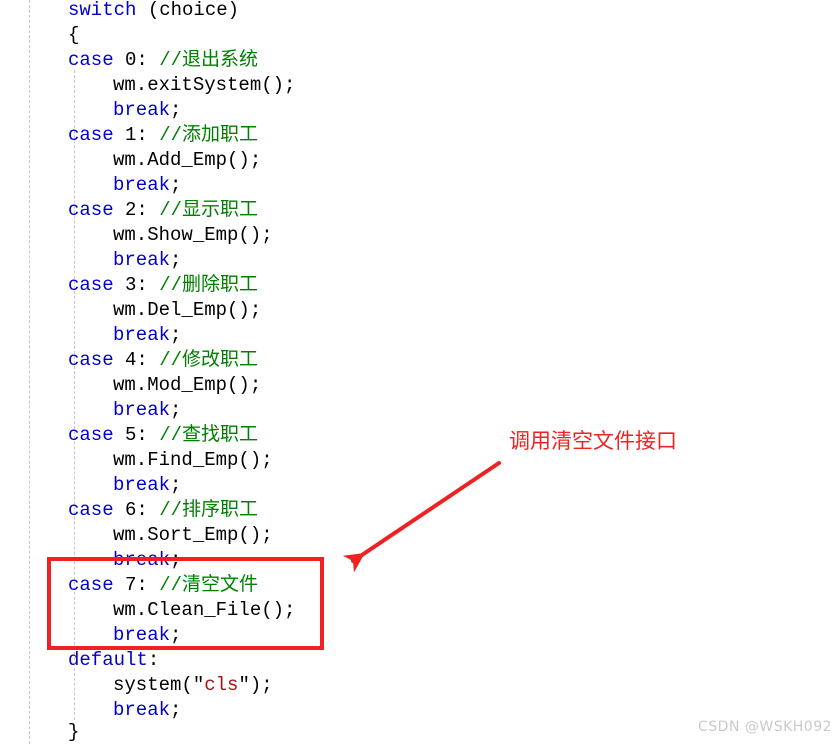 The image size is (832, 744). Describe the element at coordinates (136, 510) in the screenshot. I see `code-token-plain: 6:` at that location.